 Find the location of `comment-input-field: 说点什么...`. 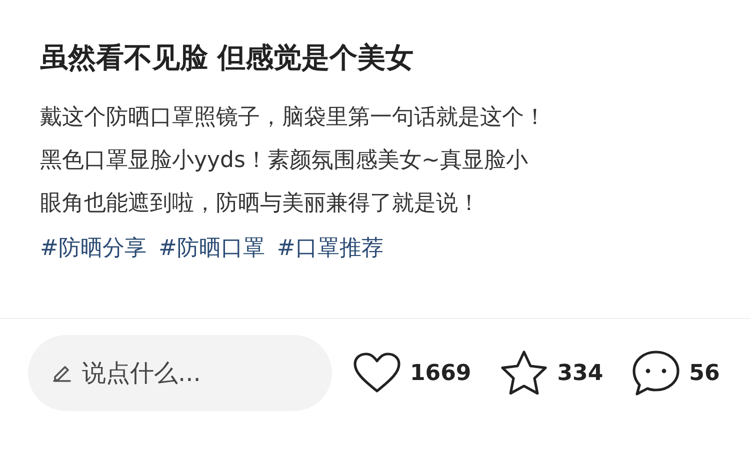

comment-input-field: 说点什么... is located at coordinates (180, 373).